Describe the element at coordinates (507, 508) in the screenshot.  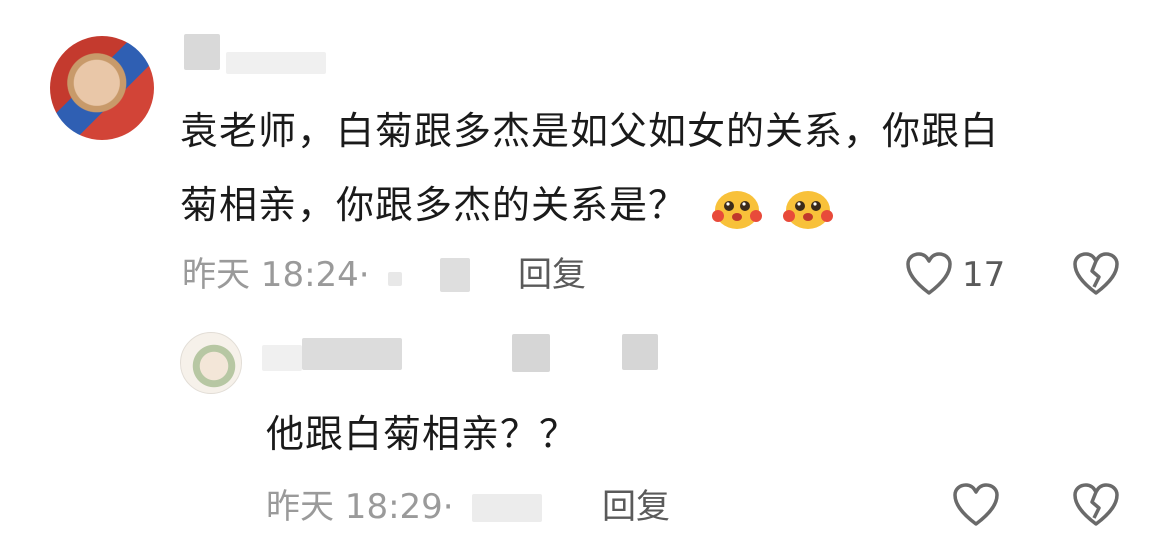
I see `reply-location-redacted` at that location.